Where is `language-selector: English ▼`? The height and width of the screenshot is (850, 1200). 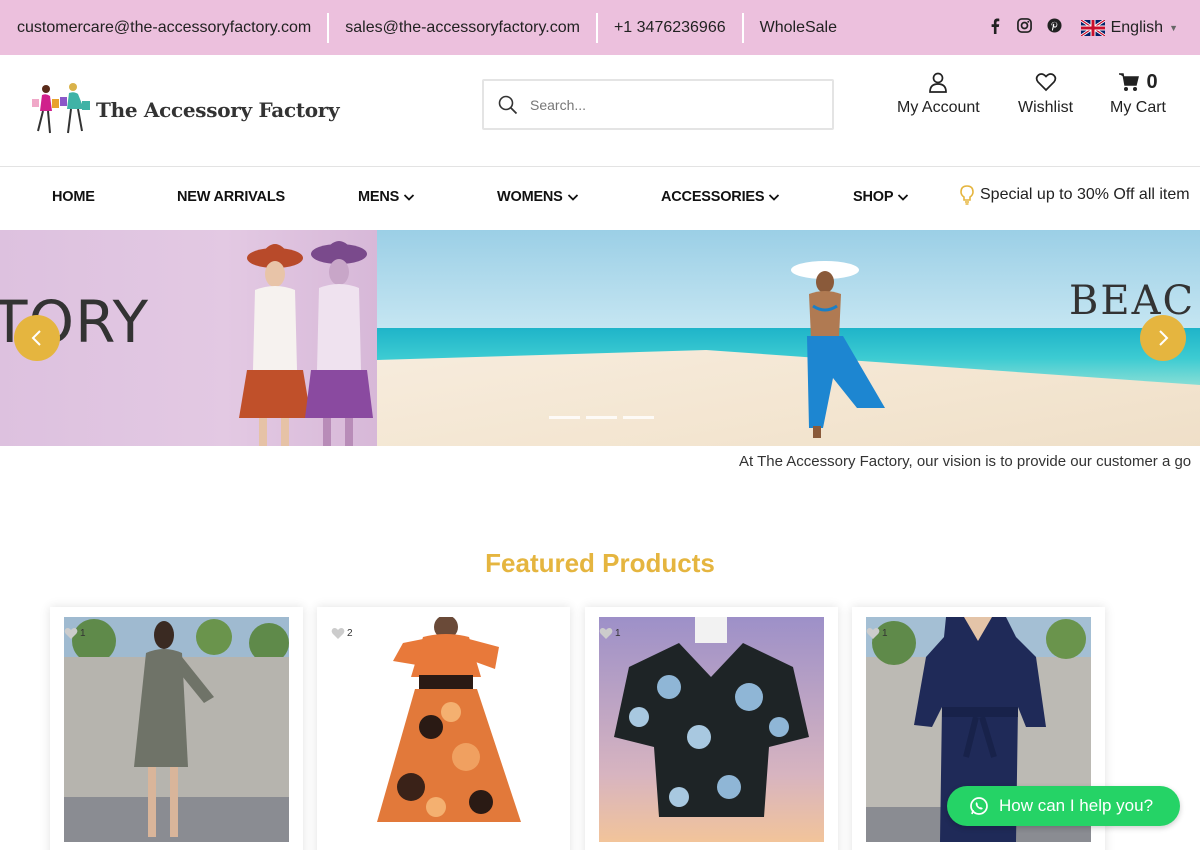
language-selector: English ▼ is located at coordinates (1129, 27).